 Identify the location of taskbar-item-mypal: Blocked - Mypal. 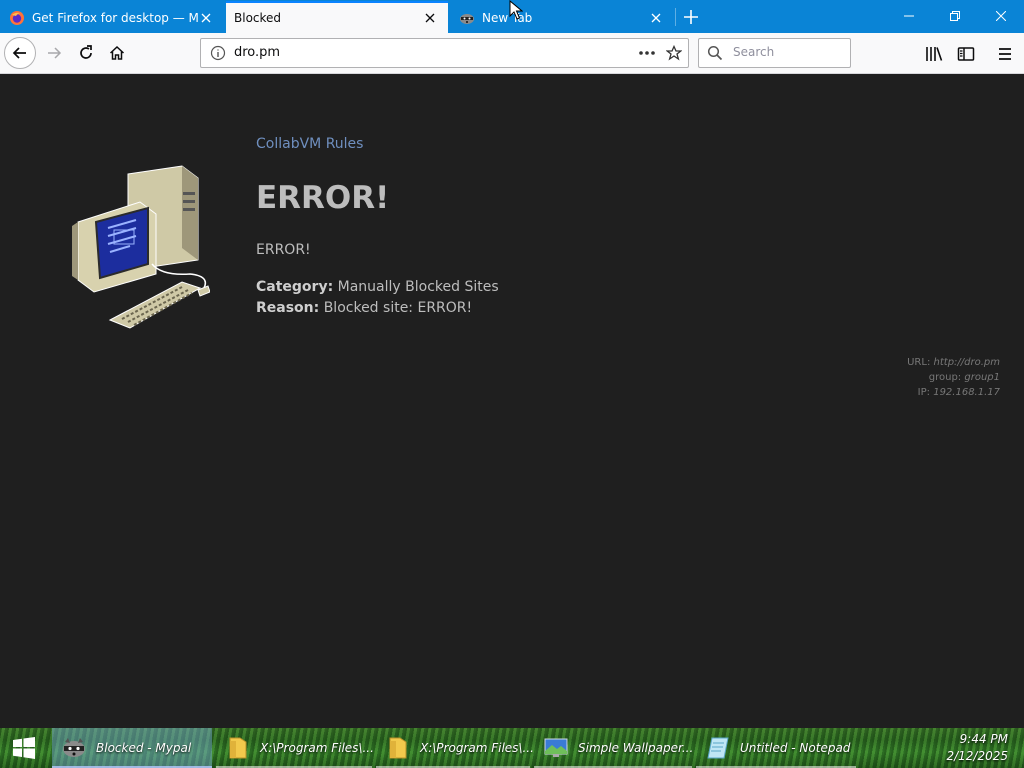
(132, 748).